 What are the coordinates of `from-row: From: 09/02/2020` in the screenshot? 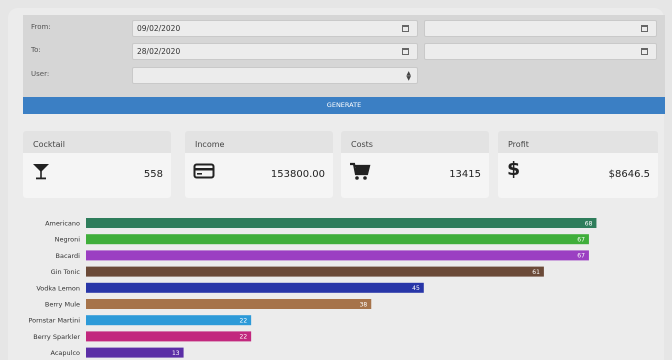 It's located at (344, 29).